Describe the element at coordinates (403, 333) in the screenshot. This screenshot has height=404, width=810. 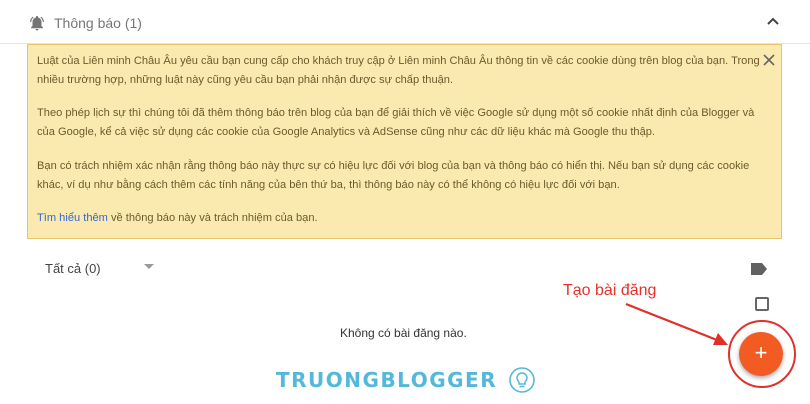
I see `empty-posts-message: Không có bài đăng nào.` at that location.